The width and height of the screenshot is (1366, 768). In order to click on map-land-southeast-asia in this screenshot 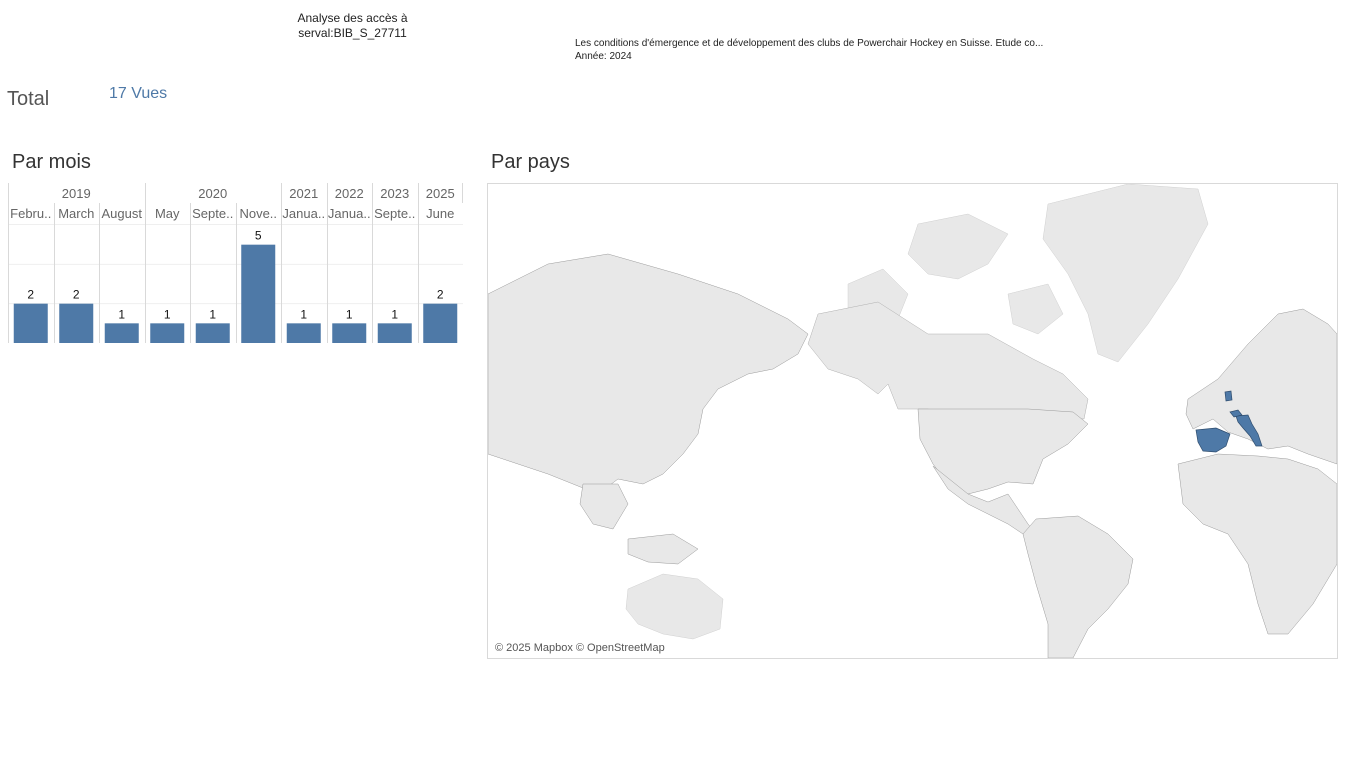, I will do `click(639, 524)`.